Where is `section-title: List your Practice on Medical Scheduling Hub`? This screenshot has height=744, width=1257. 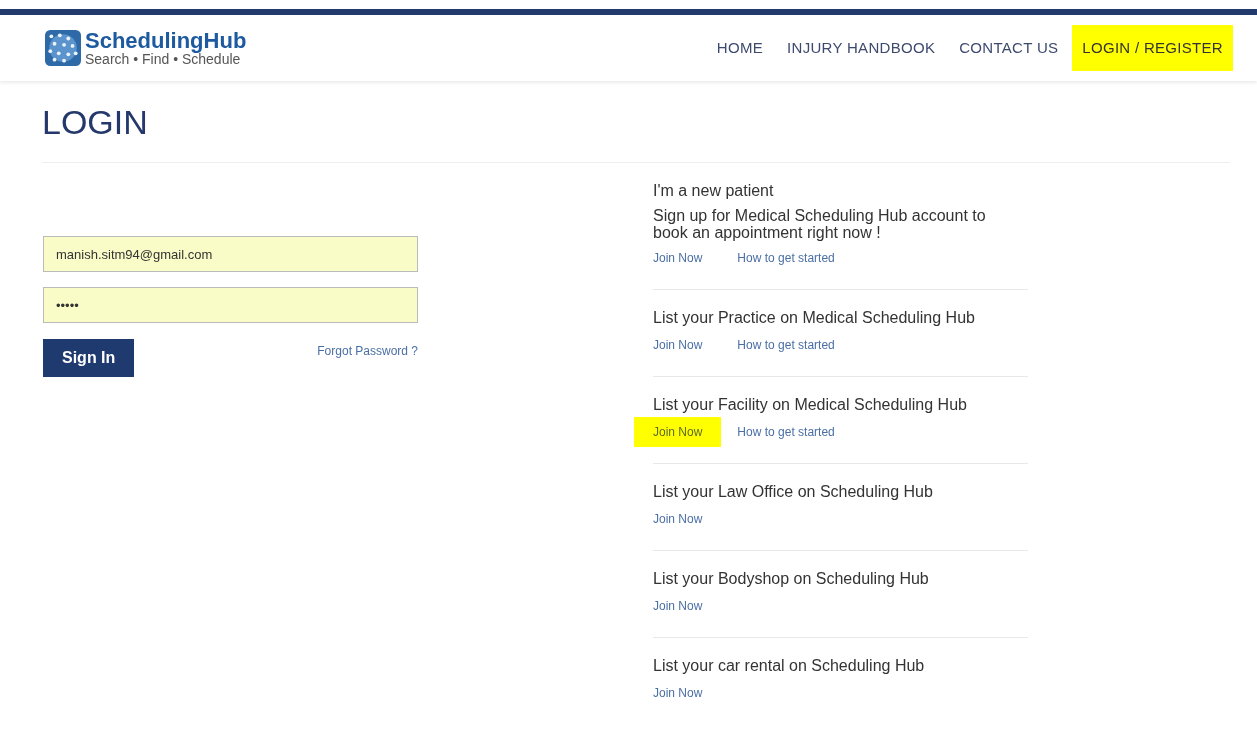 section-title: List your Practice on Medical Scheduling Hub is located at coordinates (814, 318).